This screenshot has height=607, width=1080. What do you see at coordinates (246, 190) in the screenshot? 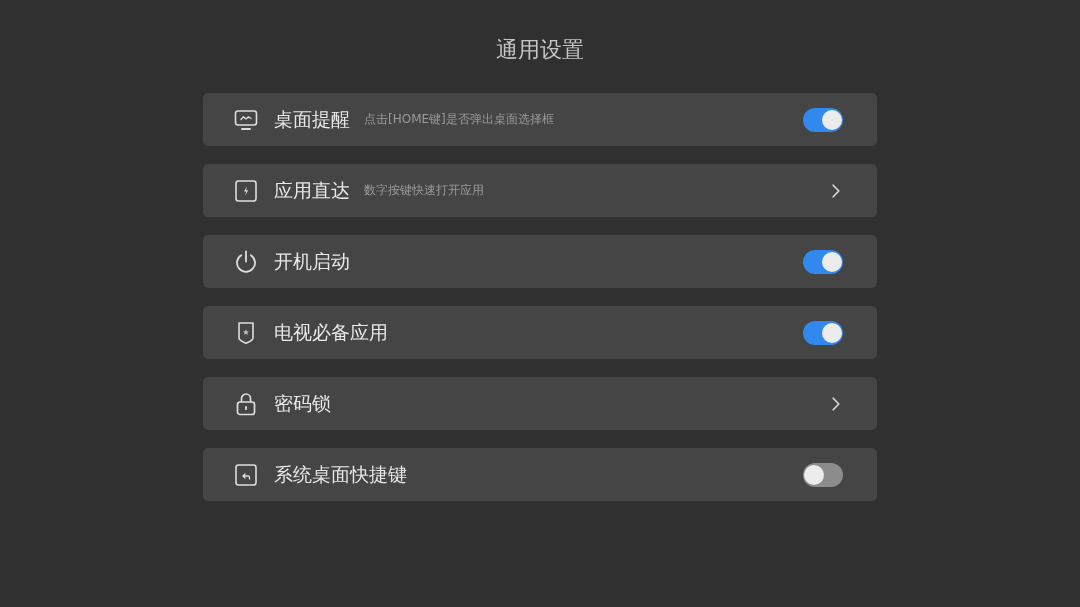
I see `lightning-square-icon` at bounding box center [246, 190].